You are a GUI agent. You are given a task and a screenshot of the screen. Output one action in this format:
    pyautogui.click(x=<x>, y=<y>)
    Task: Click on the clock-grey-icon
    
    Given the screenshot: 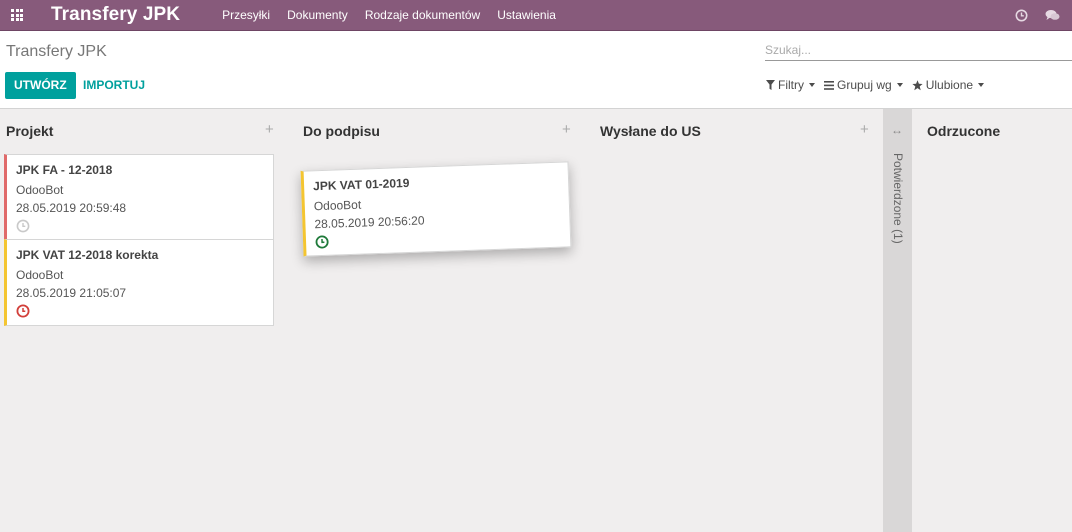 What is the action you would take?
    pyautogui.click(x=144, y=227)
    